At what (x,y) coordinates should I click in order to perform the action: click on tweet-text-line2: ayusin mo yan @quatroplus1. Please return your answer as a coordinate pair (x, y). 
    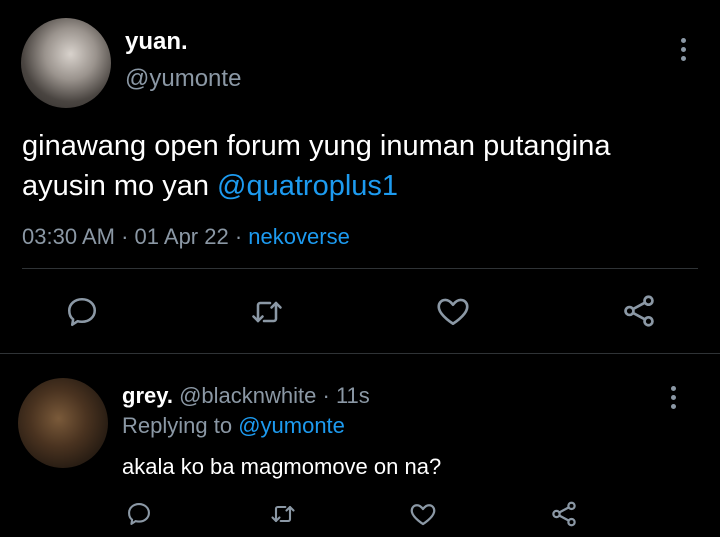
    Looking at the image, I should click on (367, 186).